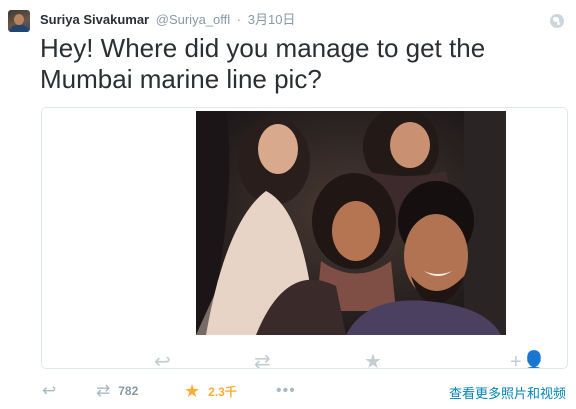 Image resolution: width=576 pixels, height=409 pixels. I want to click on author-fullname: Suriya Sivakumar, so click(94, 19).